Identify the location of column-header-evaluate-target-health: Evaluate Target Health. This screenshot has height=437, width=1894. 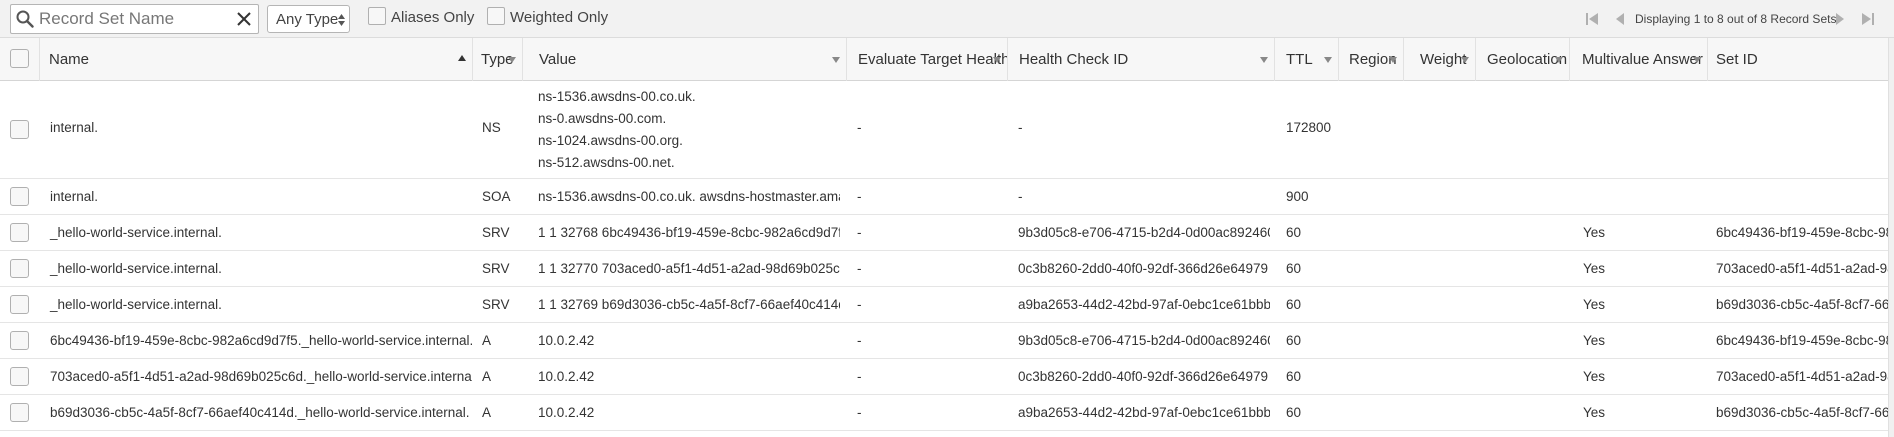
(929, 59).